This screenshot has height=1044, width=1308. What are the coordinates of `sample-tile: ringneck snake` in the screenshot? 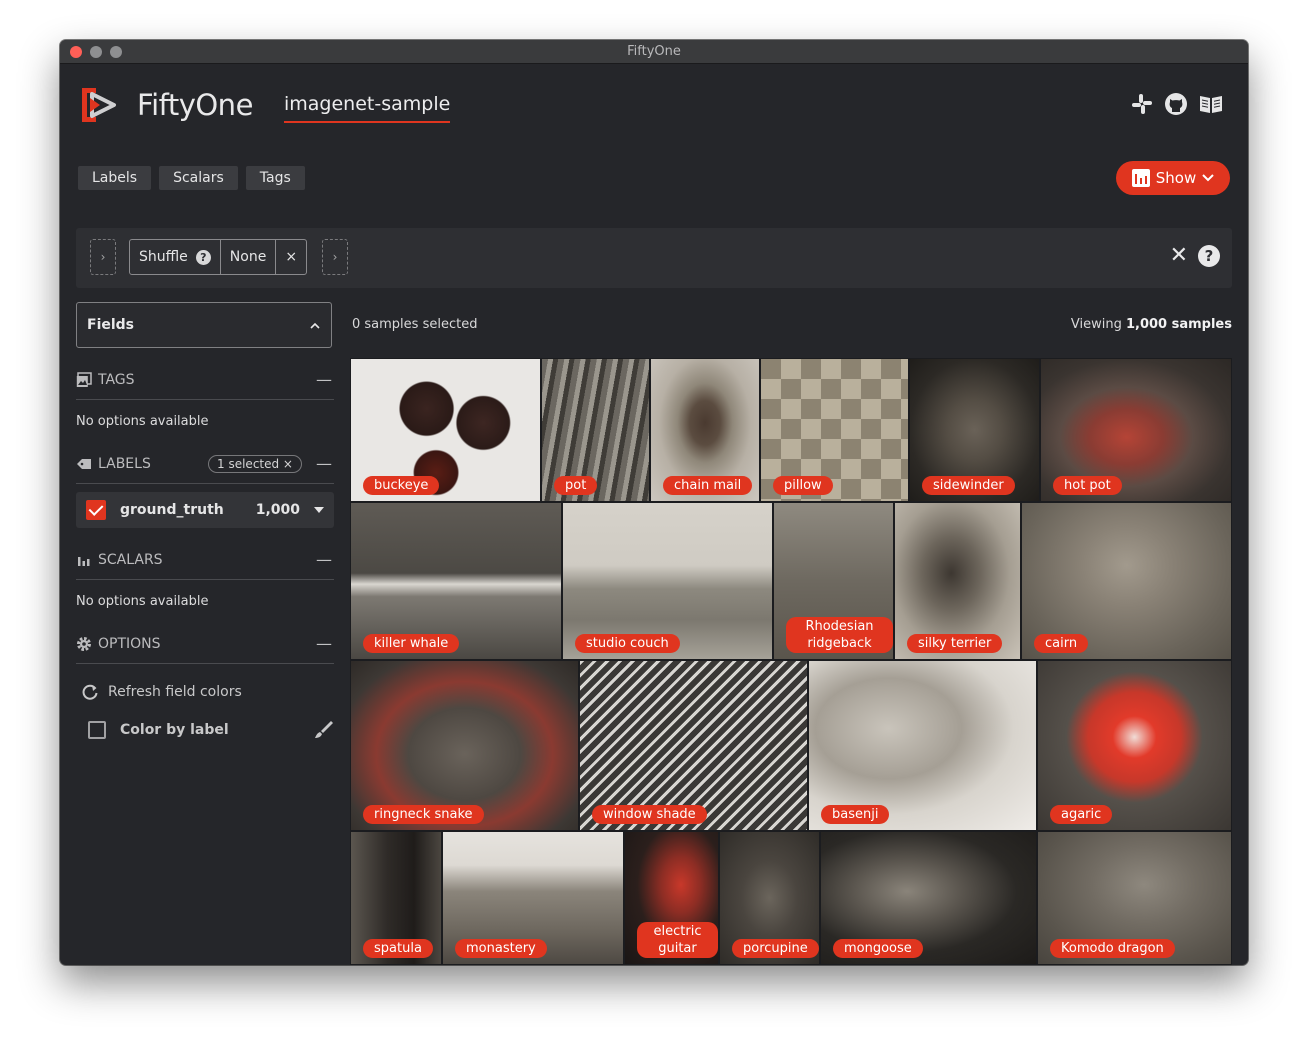 It's located at (464, 745).